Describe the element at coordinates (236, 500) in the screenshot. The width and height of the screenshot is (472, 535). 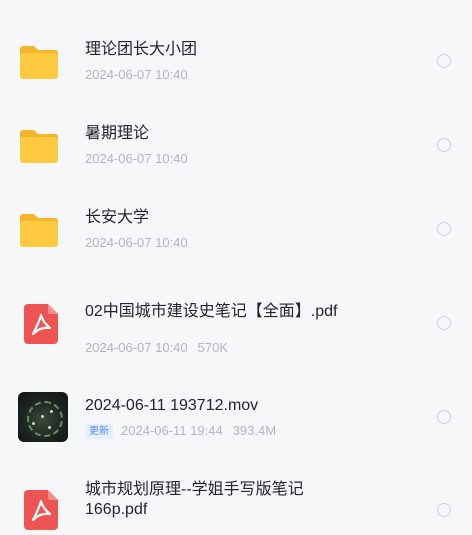
I see `list-item: 城市规划原理--学姐手写版笔记 166p.pdf` at that location.